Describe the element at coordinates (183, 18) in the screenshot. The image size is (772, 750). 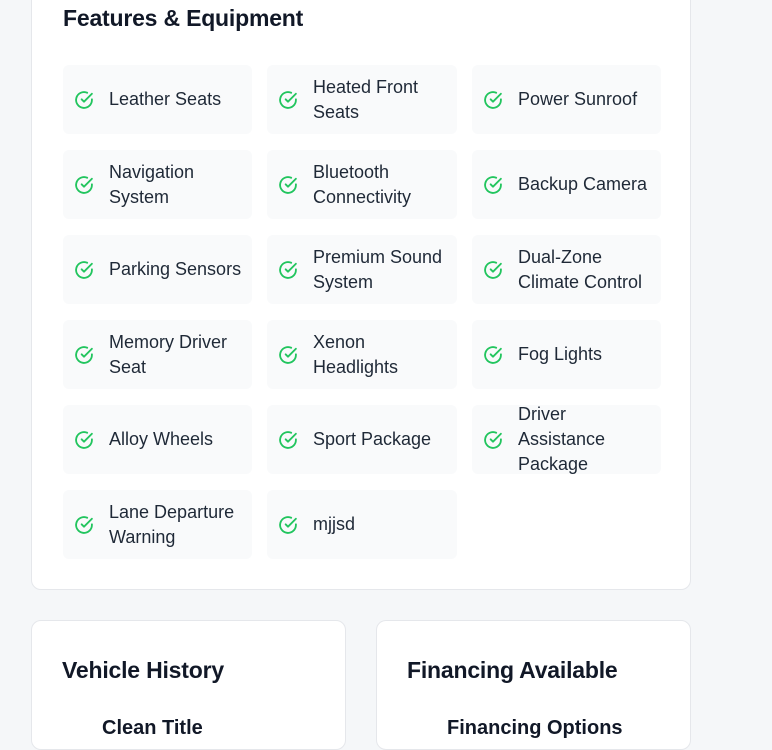
I see `features-title: Features & Equipment` at that location.